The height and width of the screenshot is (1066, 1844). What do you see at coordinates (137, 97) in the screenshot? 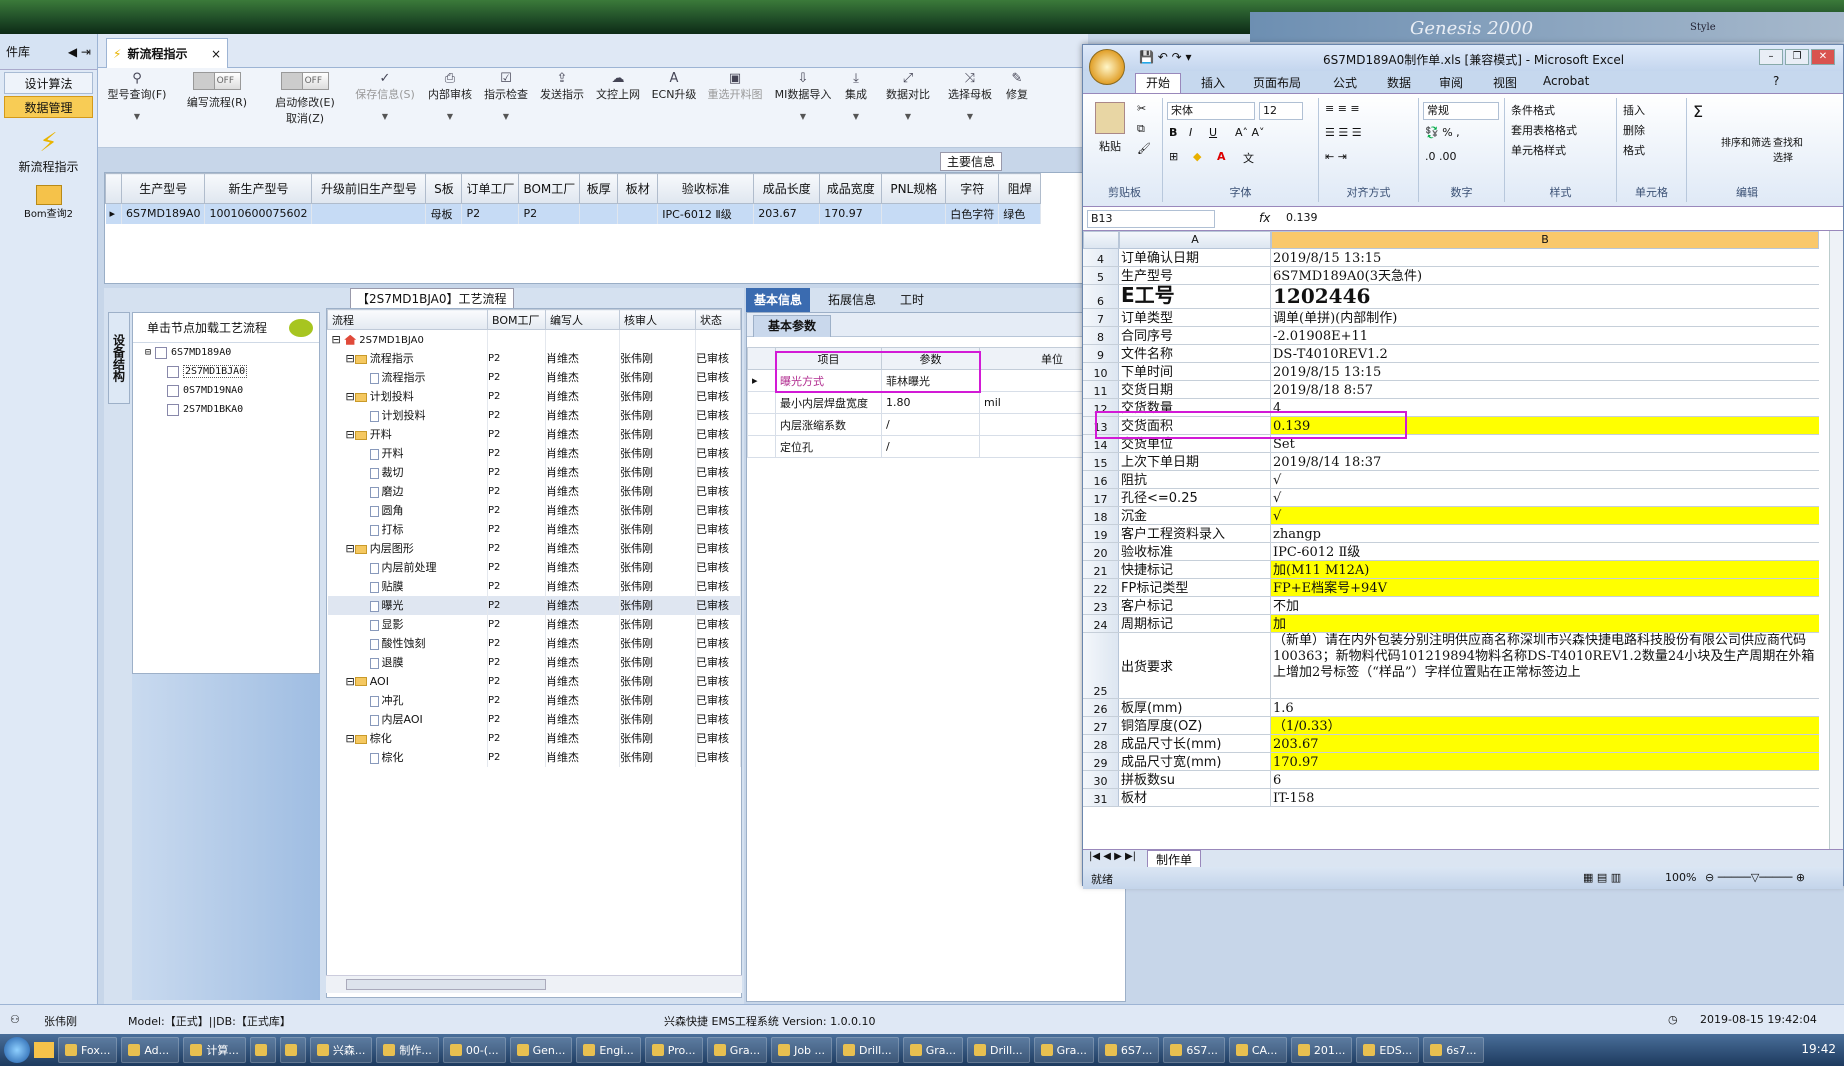
I see `model-query-button: ⚲ 型号查询(F) ▼` at bounding box center [137, 97].